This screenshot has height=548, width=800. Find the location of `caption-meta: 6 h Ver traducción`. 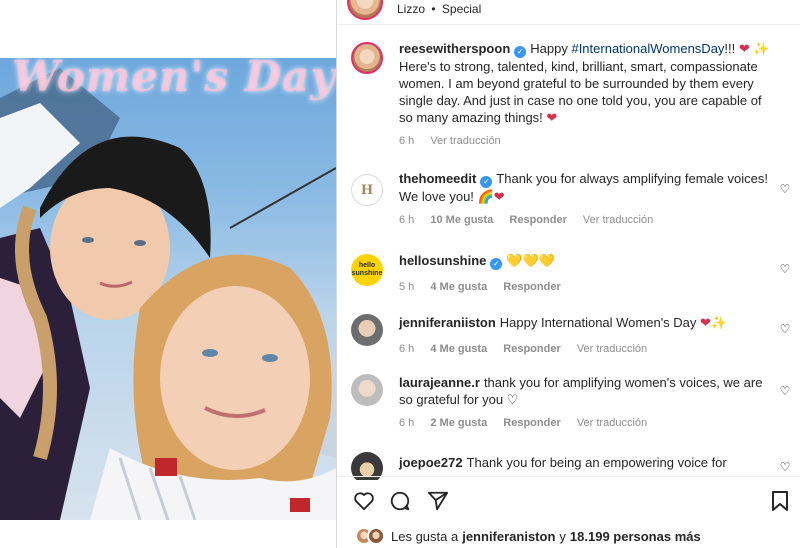

caption-meta: 6 h Ver traducción is located at coordinates (586, 141).